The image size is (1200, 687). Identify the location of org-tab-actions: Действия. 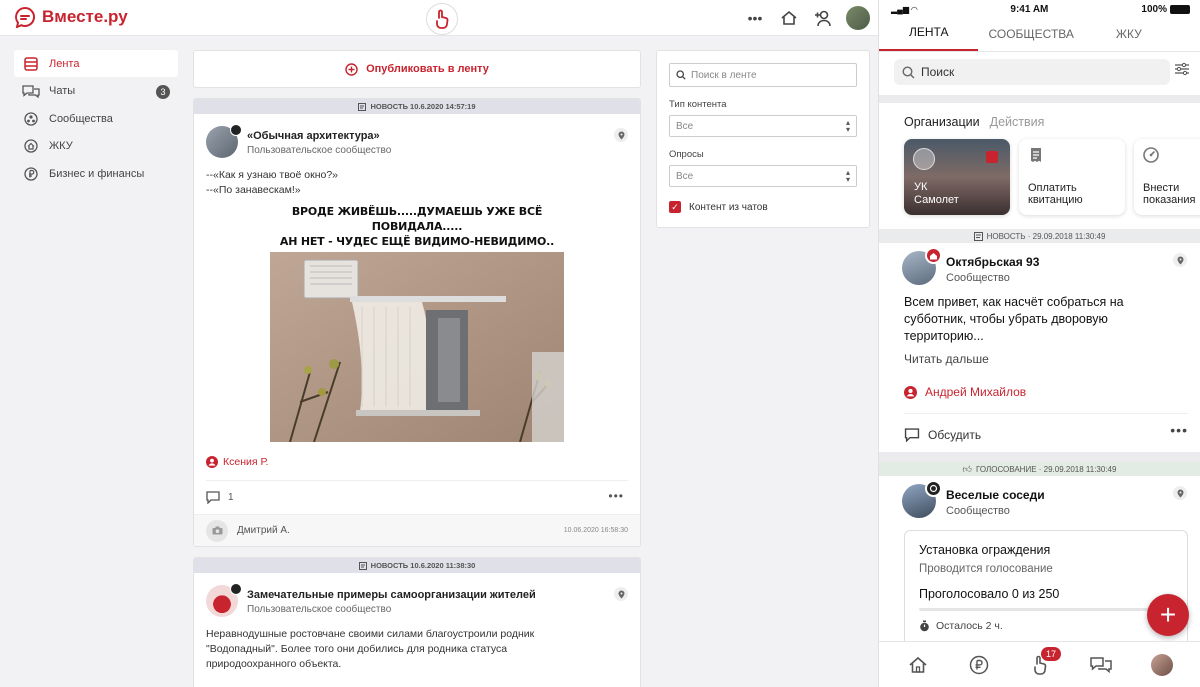
(1017, 122).